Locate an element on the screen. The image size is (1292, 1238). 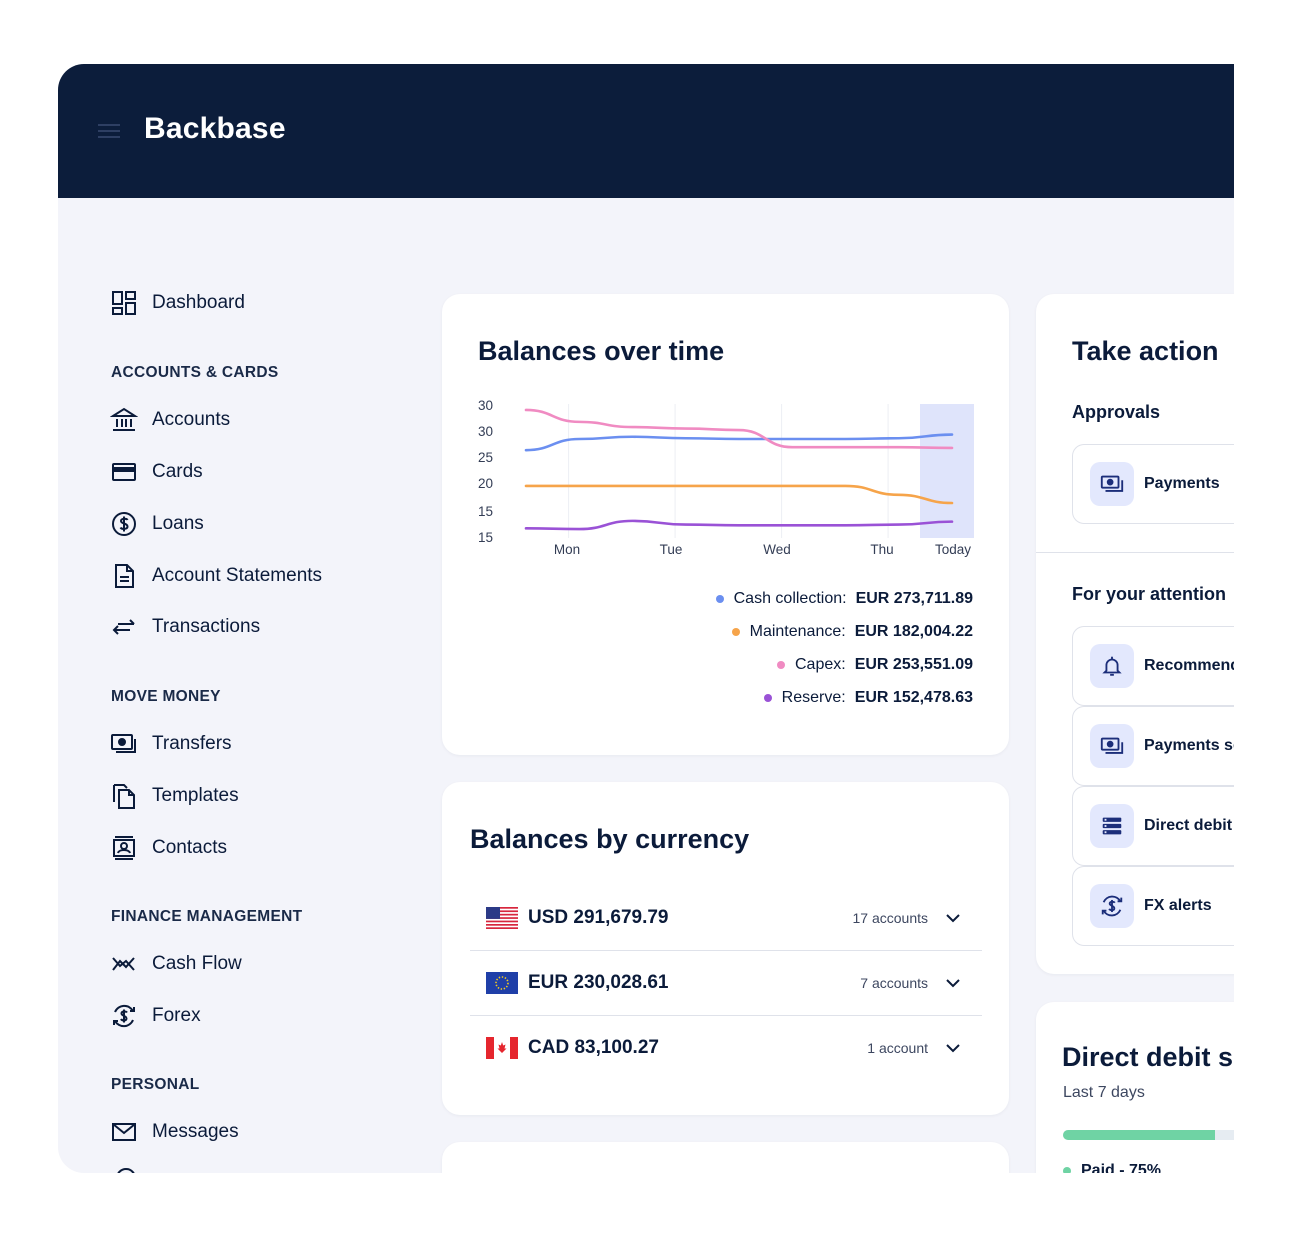
legend-item-maintenance: Maintenance: EUR 182,004.22 is located at coordinates (852, 632).